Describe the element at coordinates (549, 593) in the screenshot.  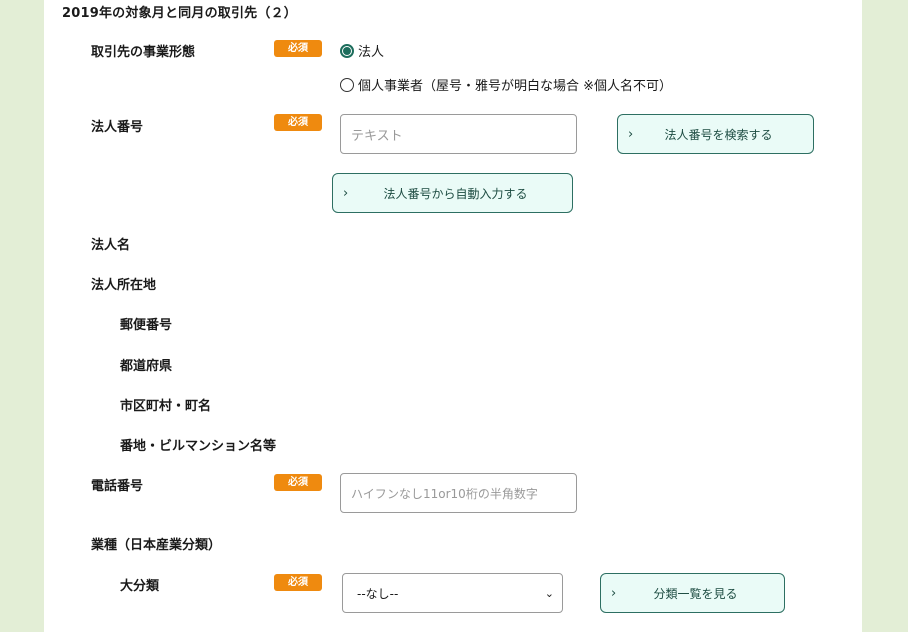
I see `chevron-down-icon: ⌄` at that location.